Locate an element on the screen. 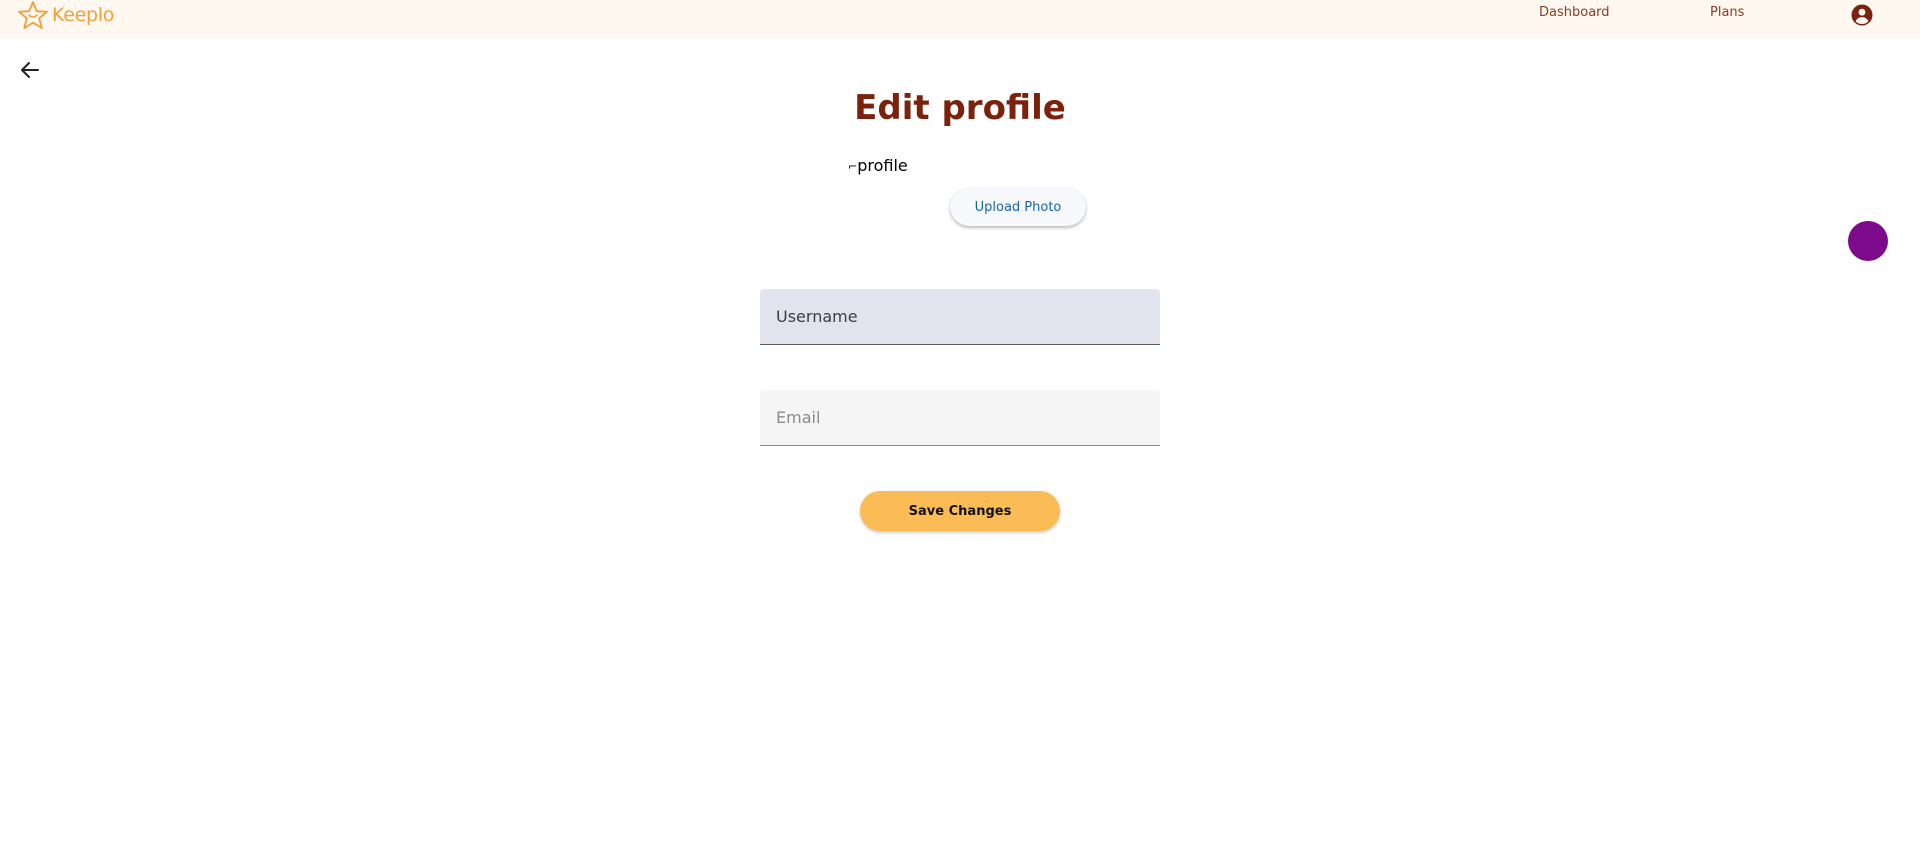 The image size is (1920, 859). nav-dashboard-link: Dashboard is located at coordinates (1574, 12).